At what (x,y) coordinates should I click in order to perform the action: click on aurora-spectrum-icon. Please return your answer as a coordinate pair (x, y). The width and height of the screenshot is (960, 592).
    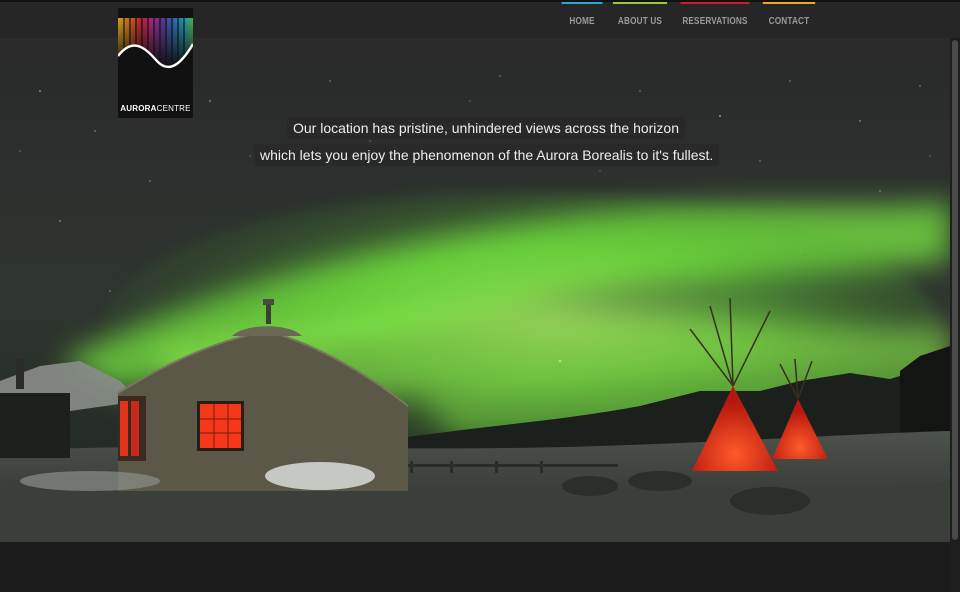
    Looking at the image, I should click on (155, 53).